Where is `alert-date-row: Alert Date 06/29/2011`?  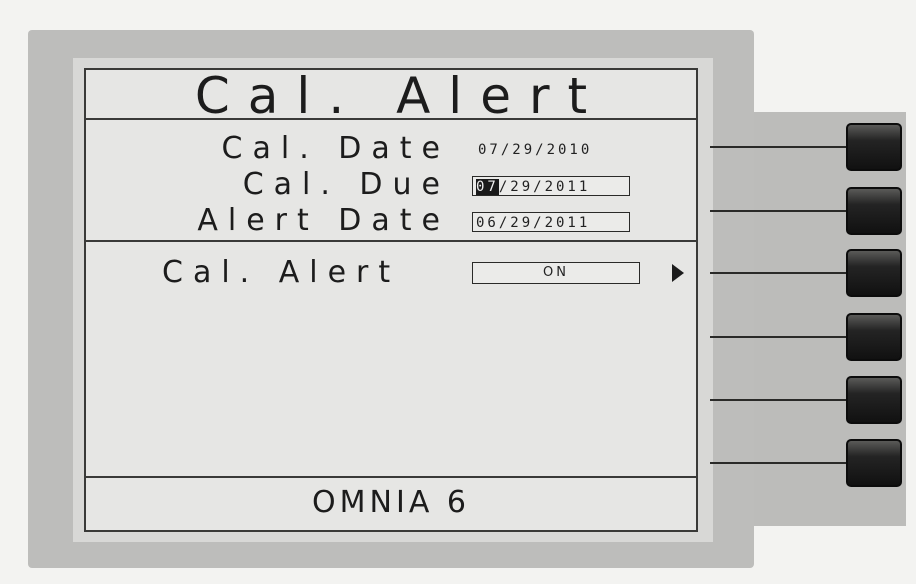 alert-date-row: Alert Date 06/29/2011 is located at coordinates (391, 221).